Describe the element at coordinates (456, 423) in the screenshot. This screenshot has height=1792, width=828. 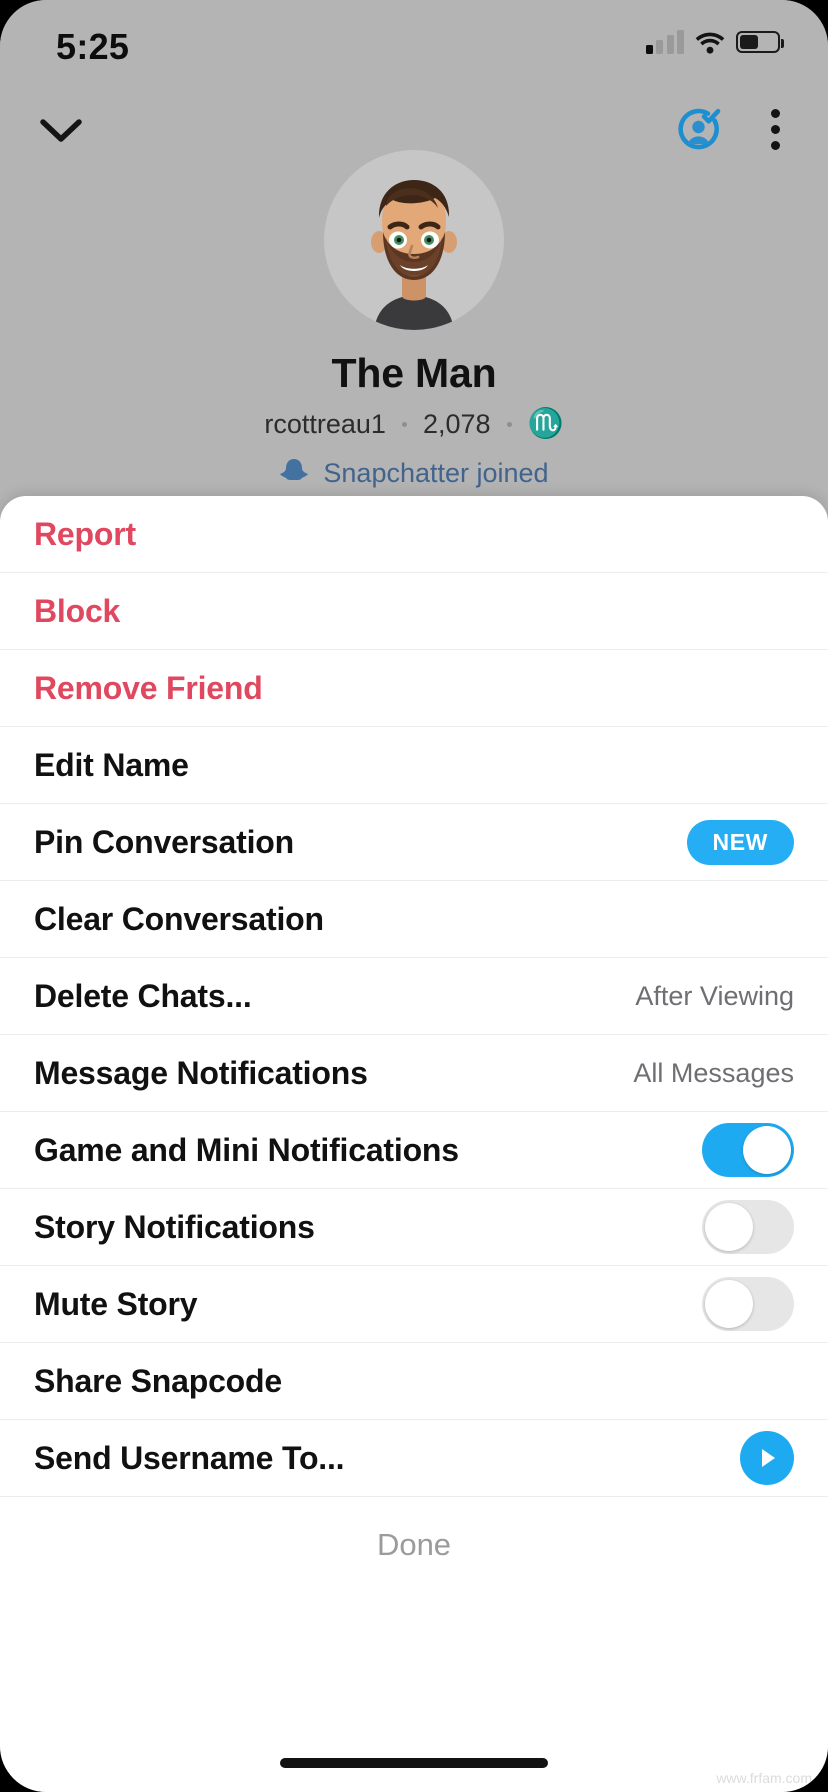
I see `snap-score: 2,078` at that location.